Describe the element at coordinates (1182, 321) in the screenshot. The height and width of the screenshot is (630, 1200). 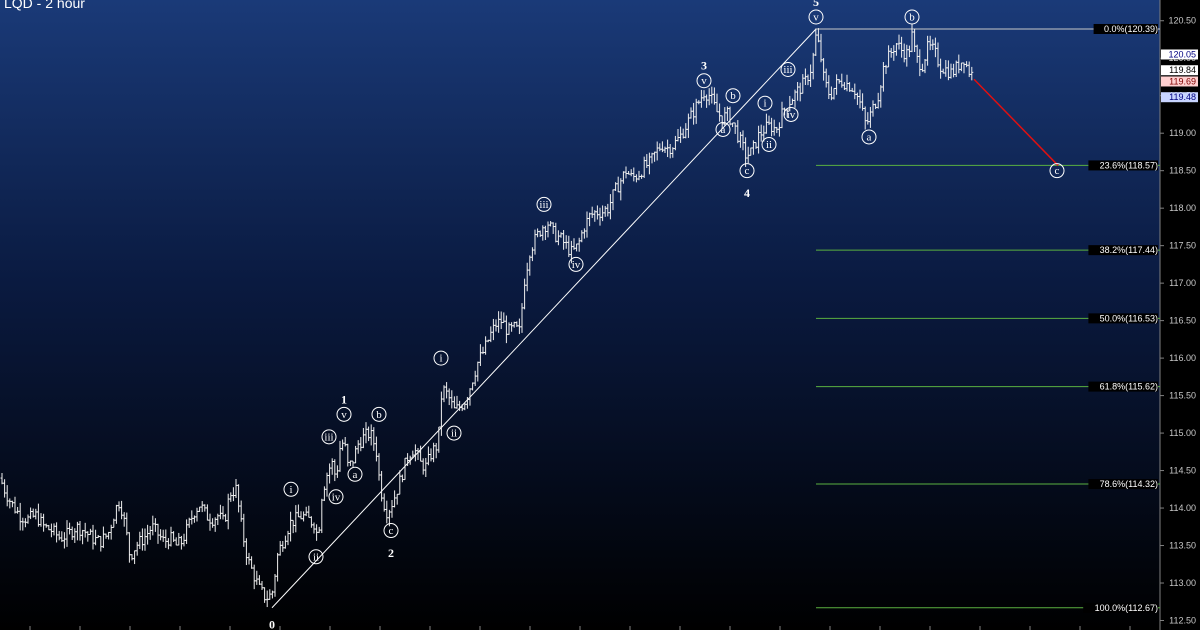
I see `axis-tick-label: 116.50` at that location.